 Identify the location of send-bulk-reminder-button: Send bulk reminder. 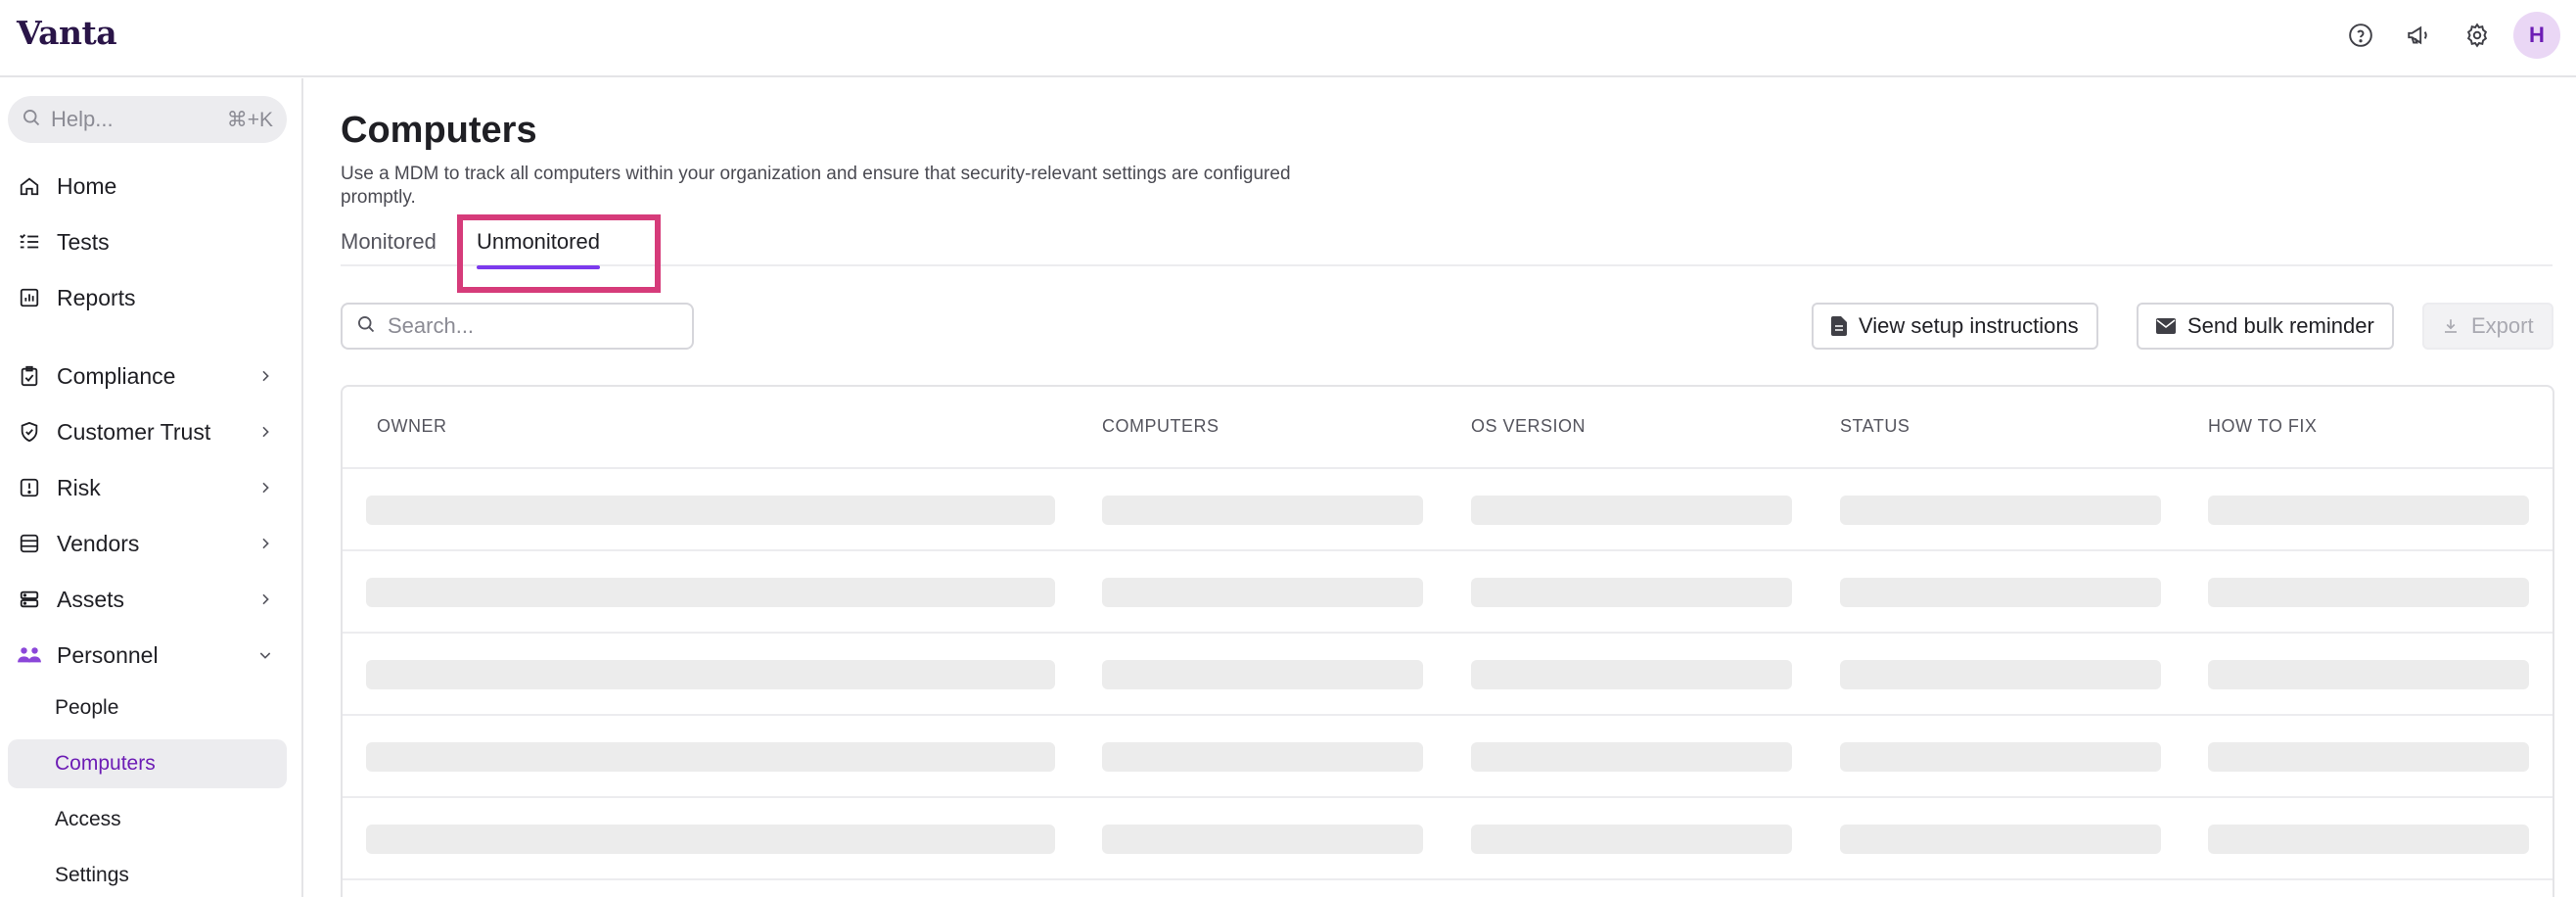
(2265, 326).